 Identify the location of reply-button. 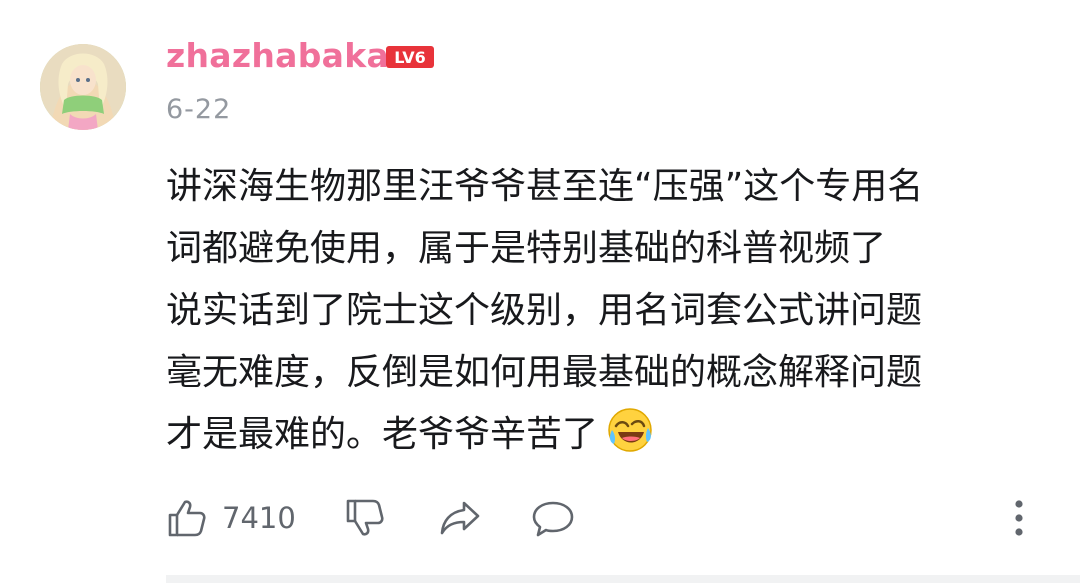
(553, 518).